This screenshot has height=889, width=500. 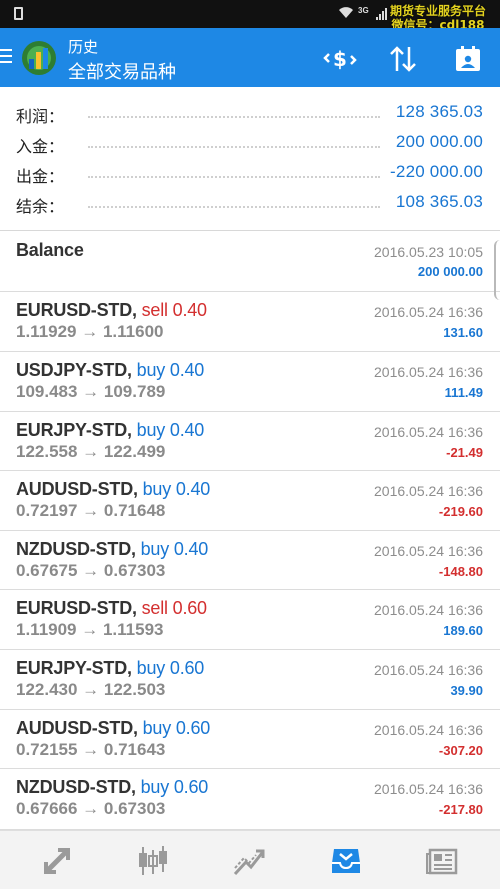 I want to click on trade-profit: -307.20, so click(x=460, y=750).